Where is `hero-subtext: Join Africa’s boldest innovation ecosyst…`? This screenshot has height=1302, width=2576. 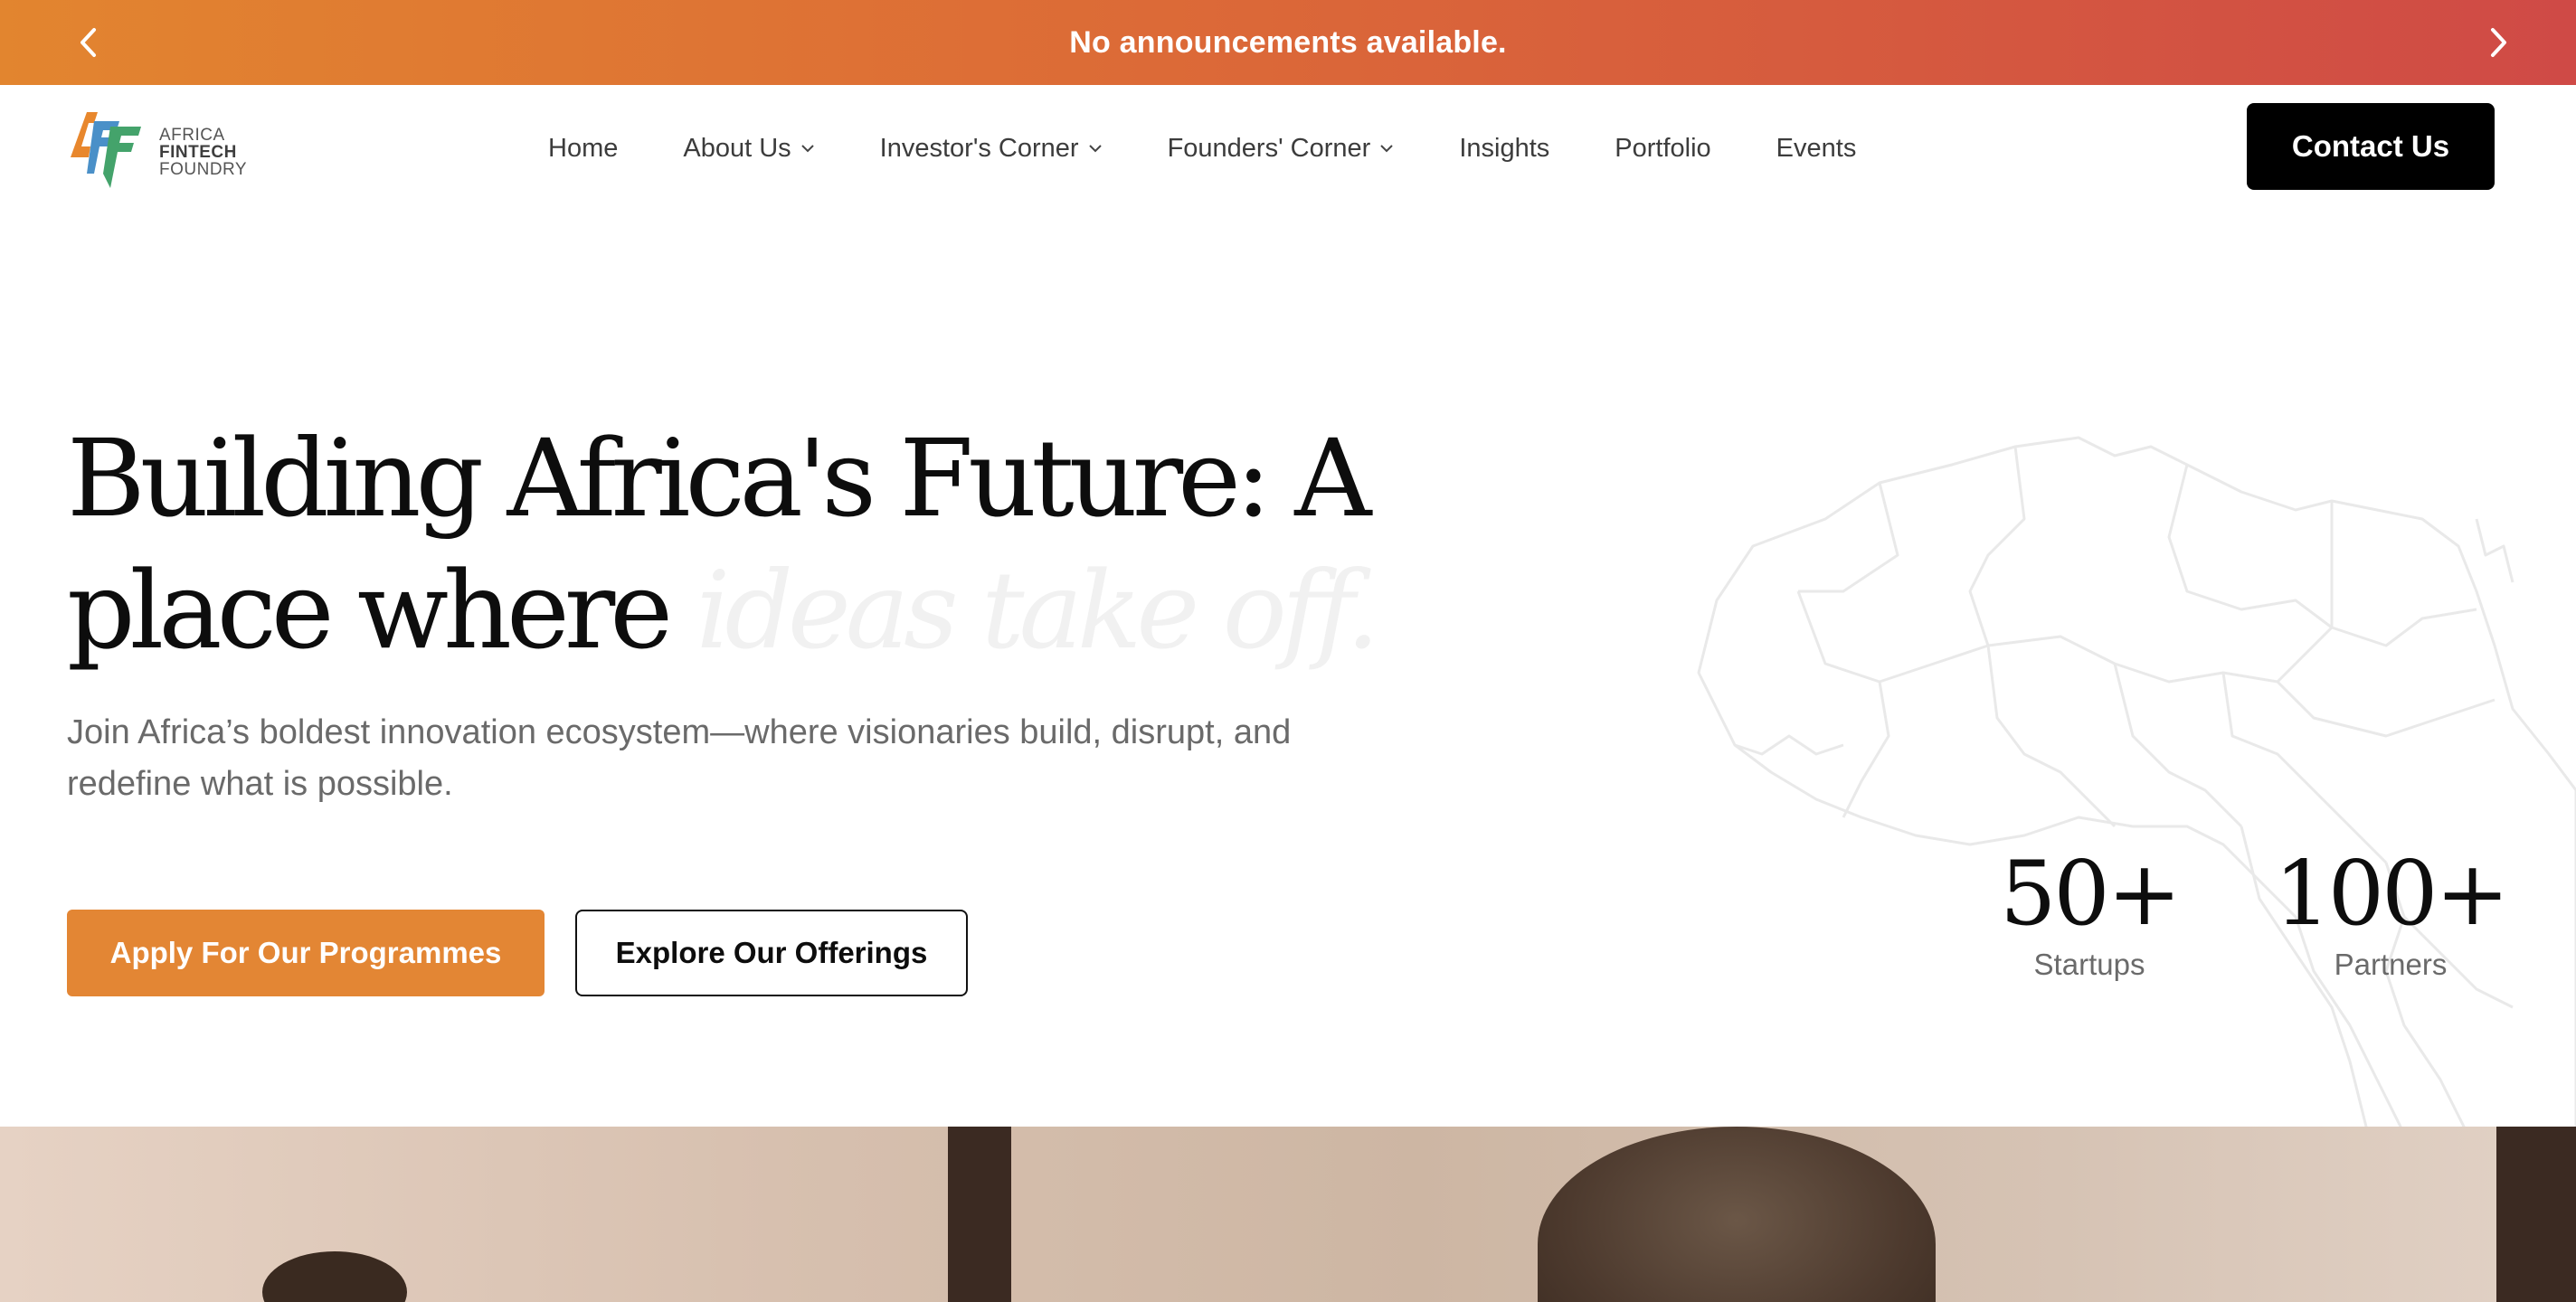
hero-subtext: Join Africa’s boldest innovation ecosyst… is located at coordinates (679, 758).